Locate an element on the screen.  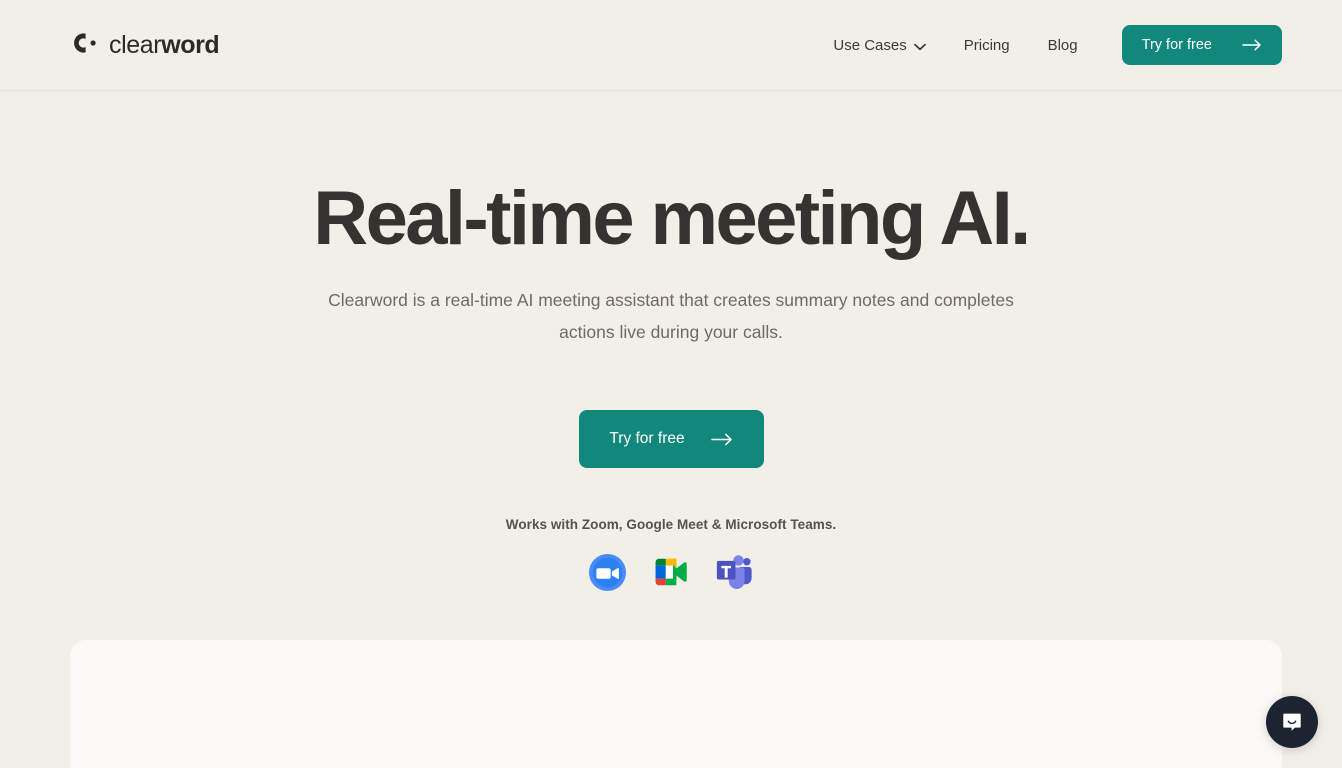
microsoft-teams-logo-icon is located at coordinates (735, 572).